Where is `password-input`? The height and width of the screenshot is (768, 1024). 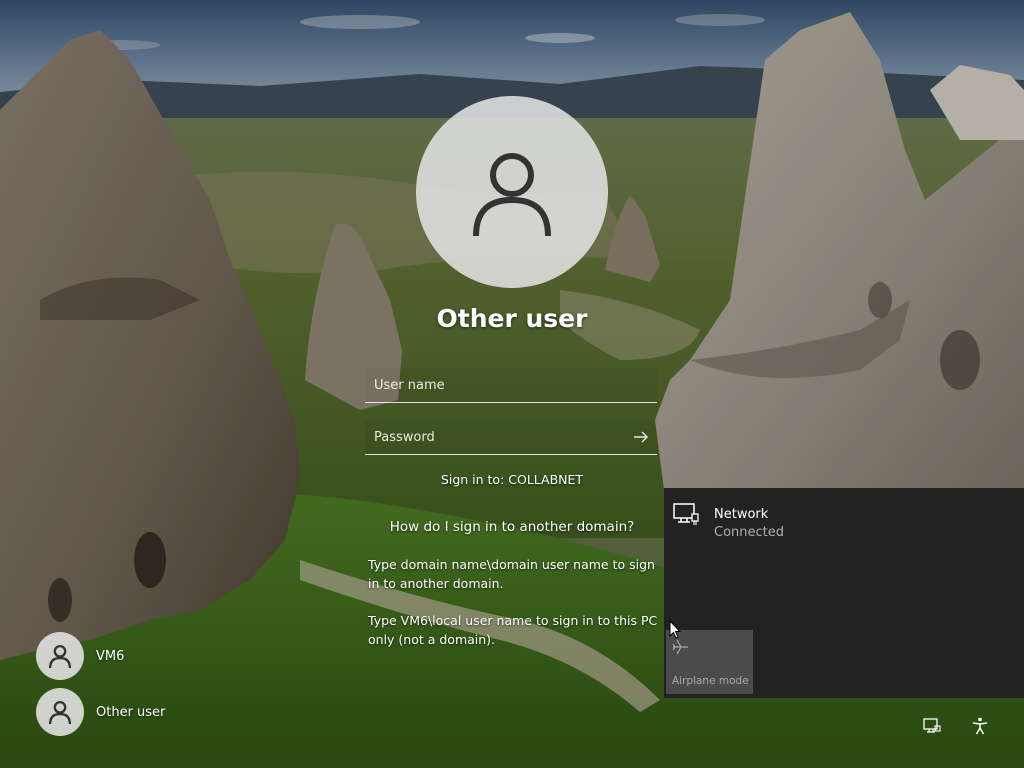 password-input is located at coordinates (511, 437).